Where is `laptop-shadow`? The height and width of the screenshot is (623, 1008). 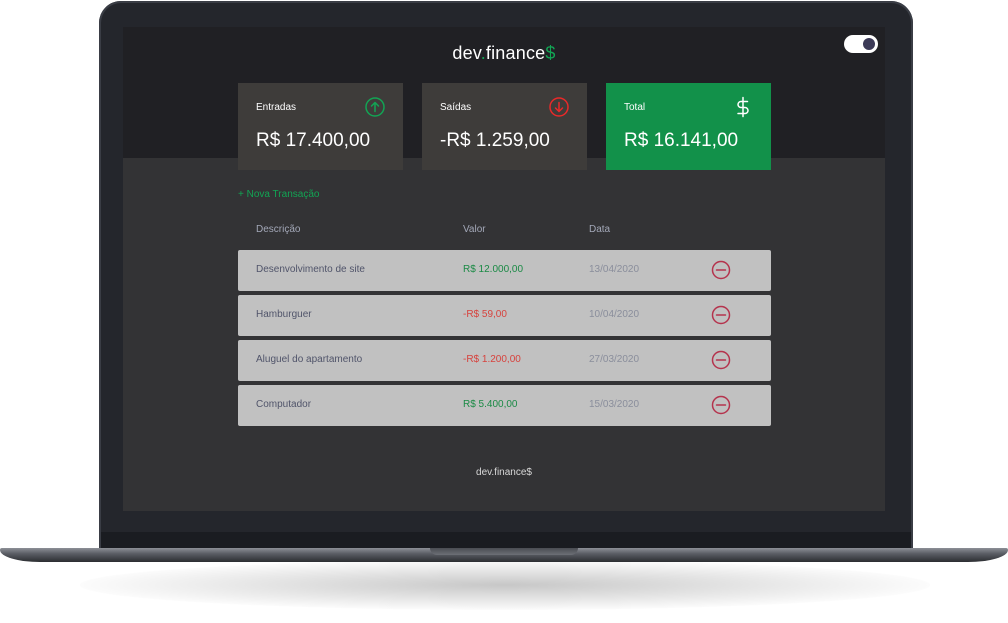 laptop-shadow is located at coordinates (505, 585).